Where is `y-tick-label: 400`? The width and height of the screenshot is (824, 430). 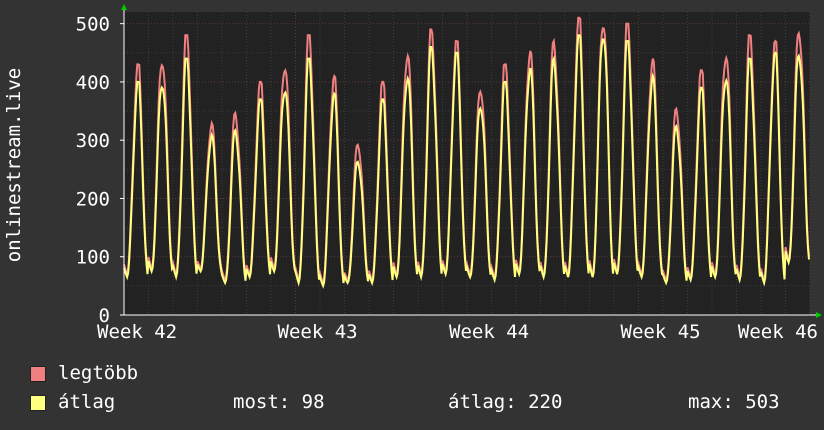 y-tick-label: 400 is located at coordinates (93, 83).